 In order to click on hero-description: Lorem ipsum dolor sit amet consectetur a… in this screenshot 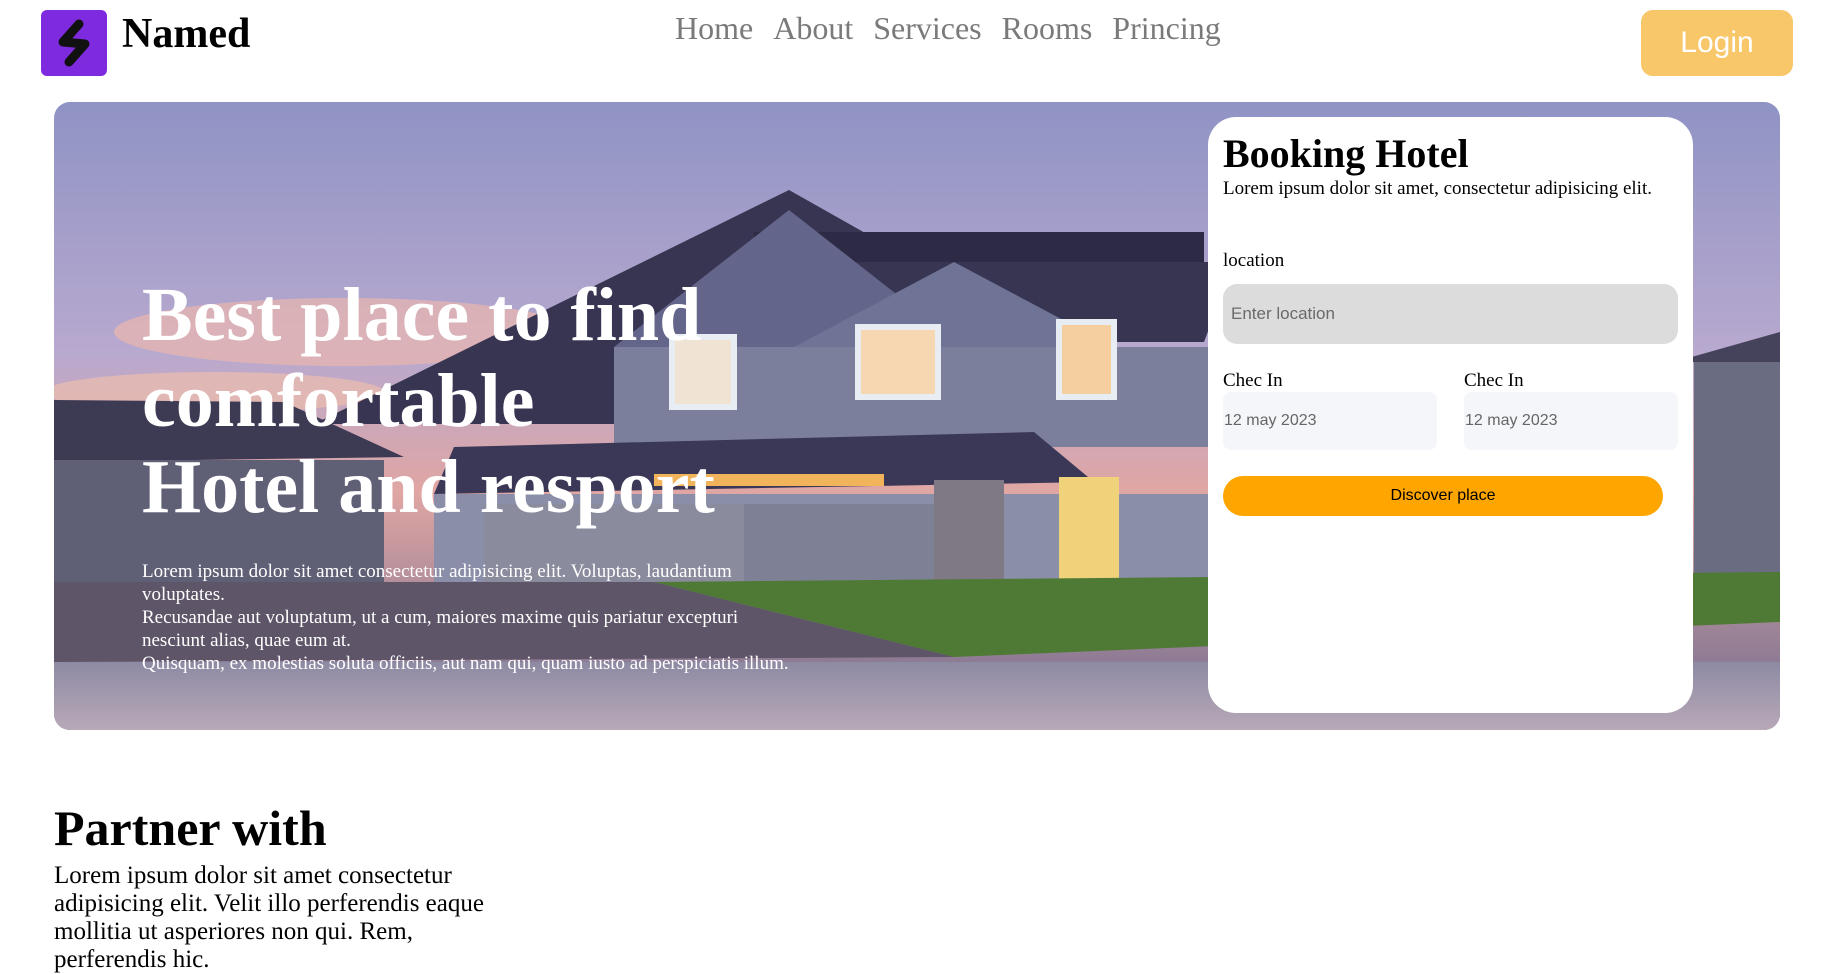, I will do `click(502, 617)`.